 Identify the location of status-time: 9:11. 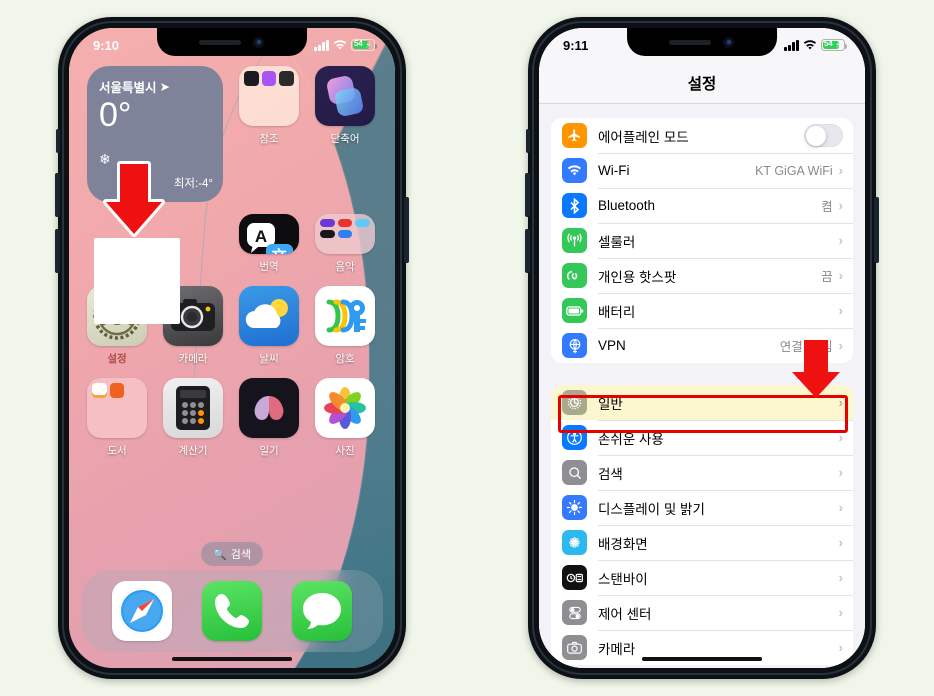
(576, 45).